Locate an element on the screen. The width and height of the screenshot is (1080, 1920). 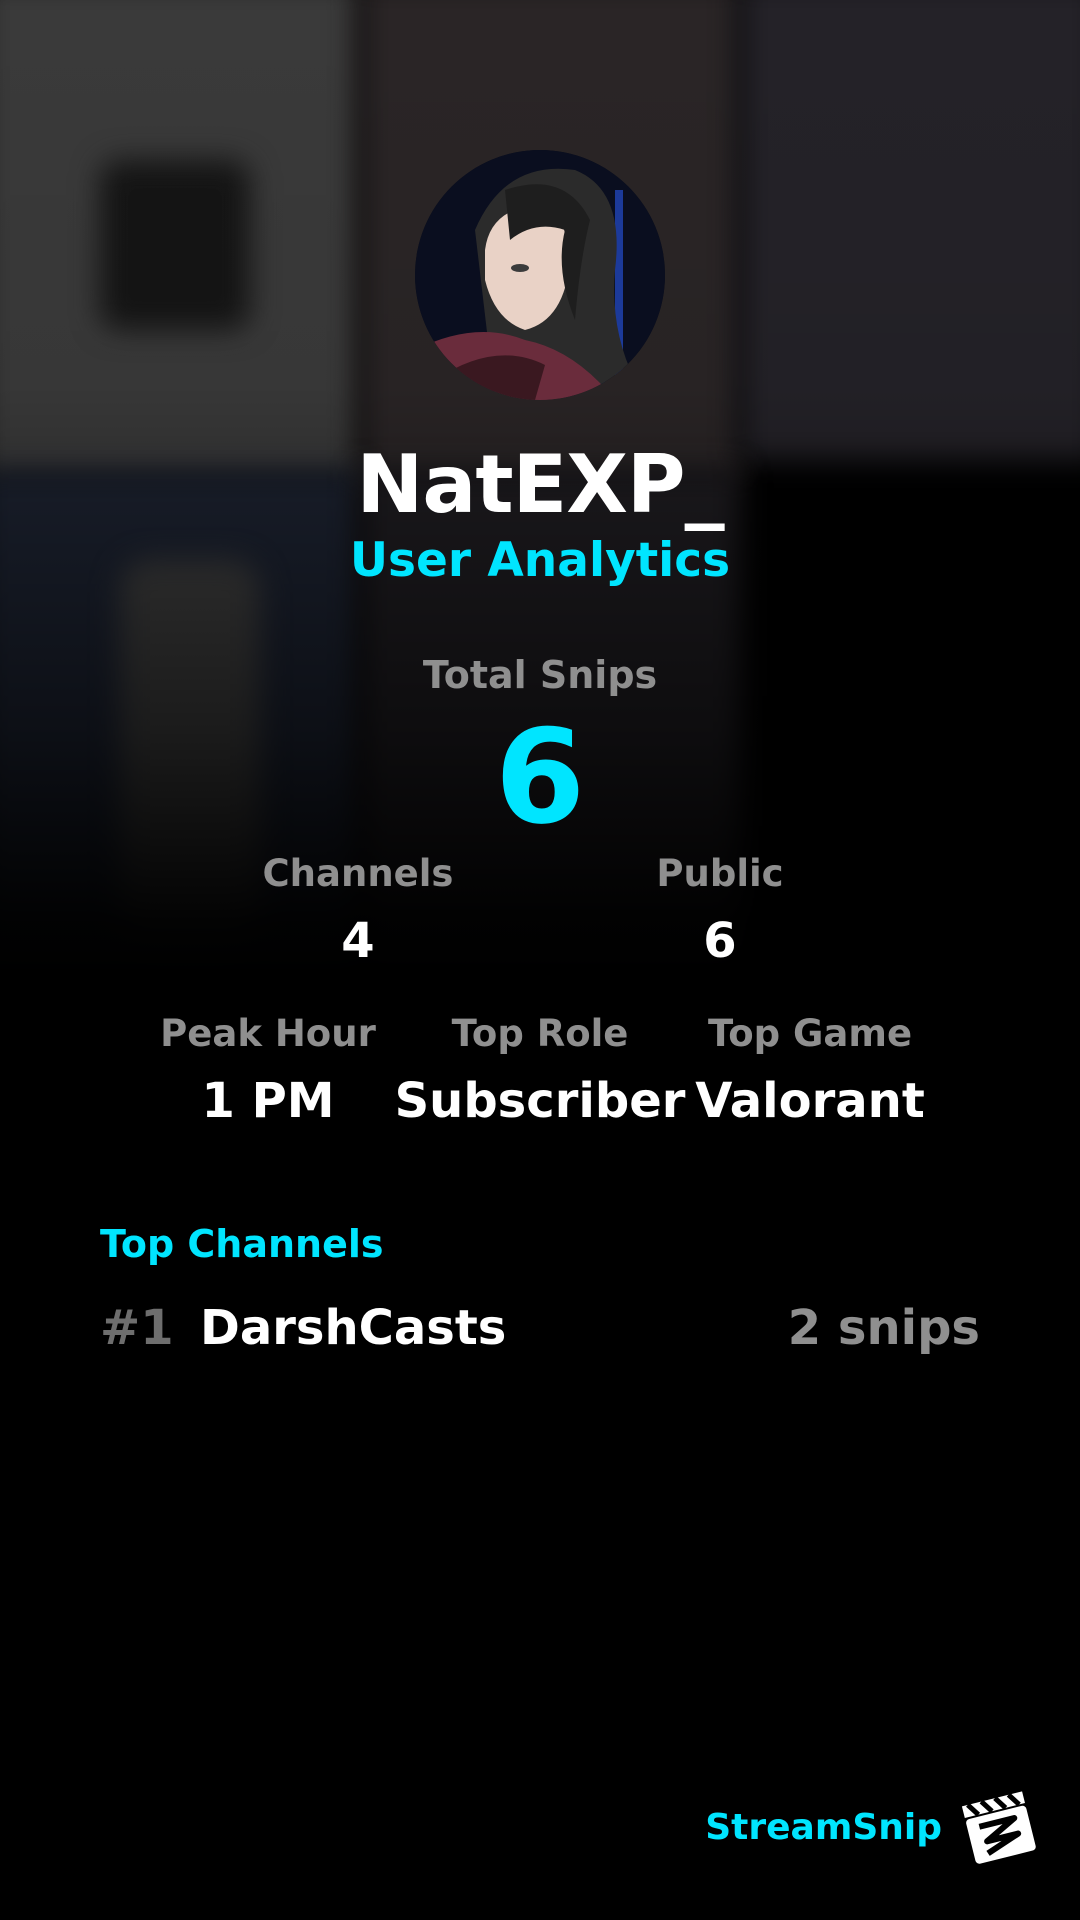
channel-snip-count: 2 snips is located at coordinates (883, 1328).